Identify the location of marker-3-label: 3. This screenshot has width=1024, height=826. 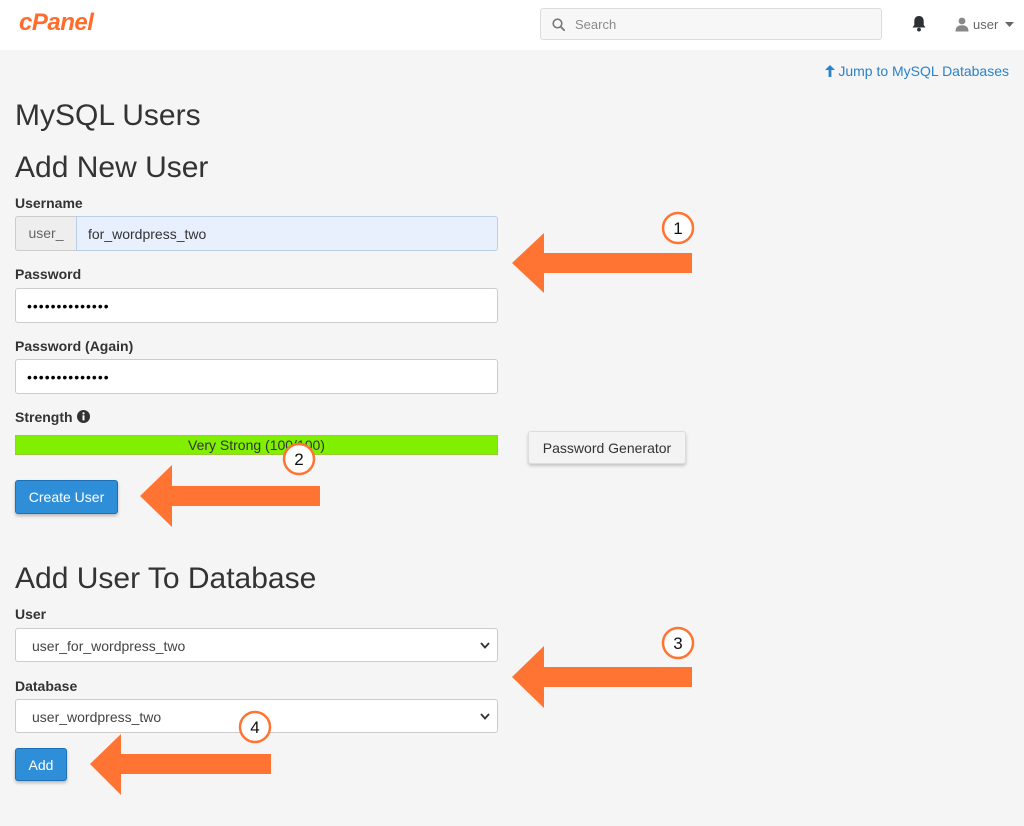
(677, 643).